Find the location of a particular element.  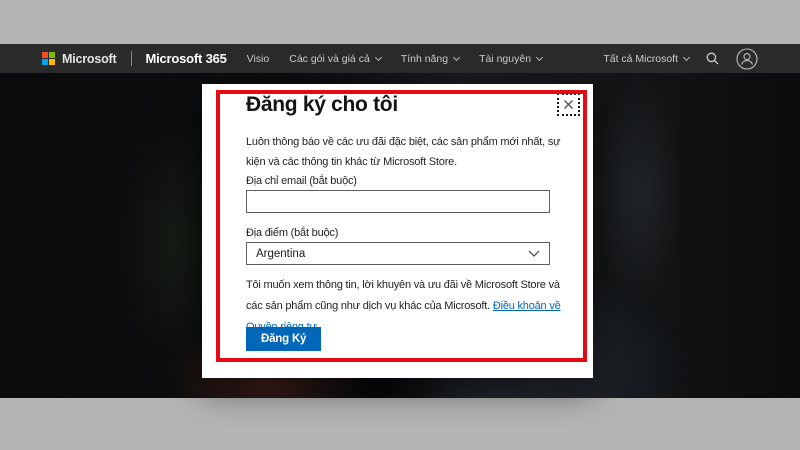

nav-item-label: Visio is located at coordinates (258, 58).